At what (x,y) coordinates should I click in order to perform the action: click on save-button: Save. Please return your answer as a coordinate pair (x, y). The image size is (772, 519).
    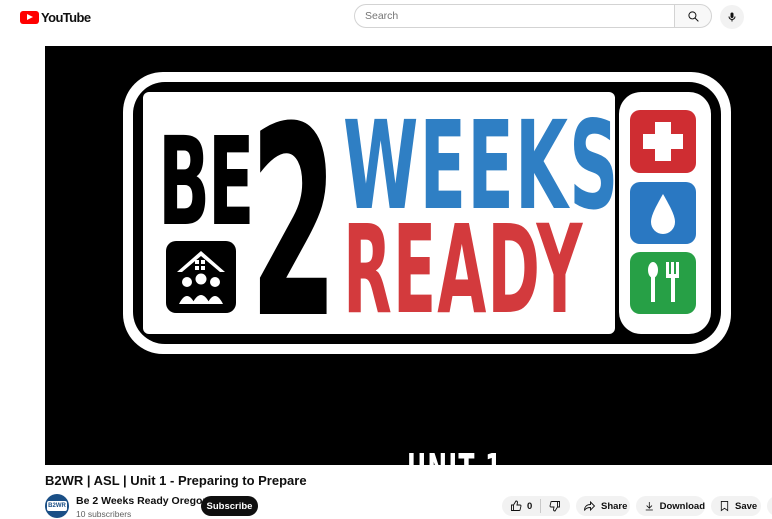
    Looking at the image, I should click on (736, 506).